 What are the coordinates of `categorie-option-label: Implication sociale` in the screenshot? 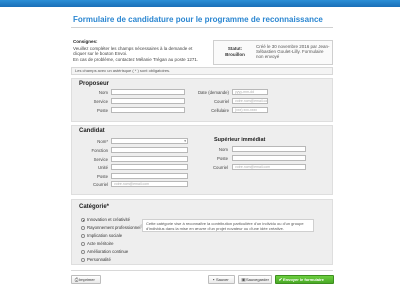 It's located at (105, 235).